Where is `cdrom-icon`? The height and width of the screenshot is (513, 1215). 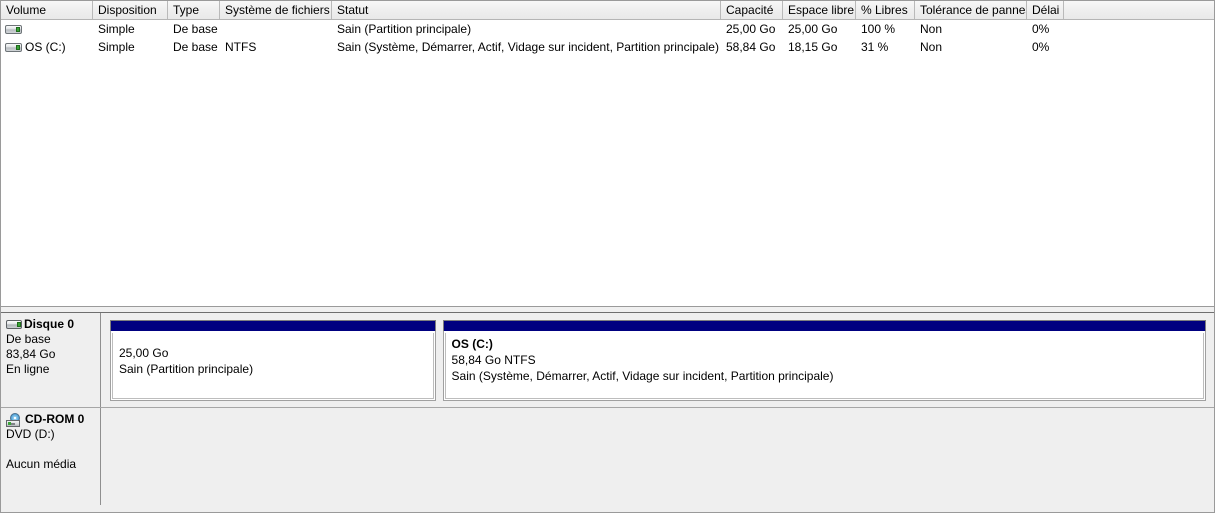 cdrom-icon is located at coordinates (14, 419).